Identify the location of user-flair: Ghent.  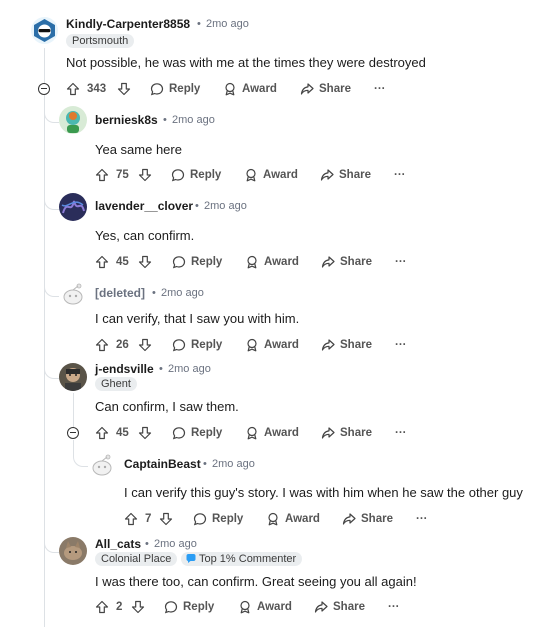
(116, 384).